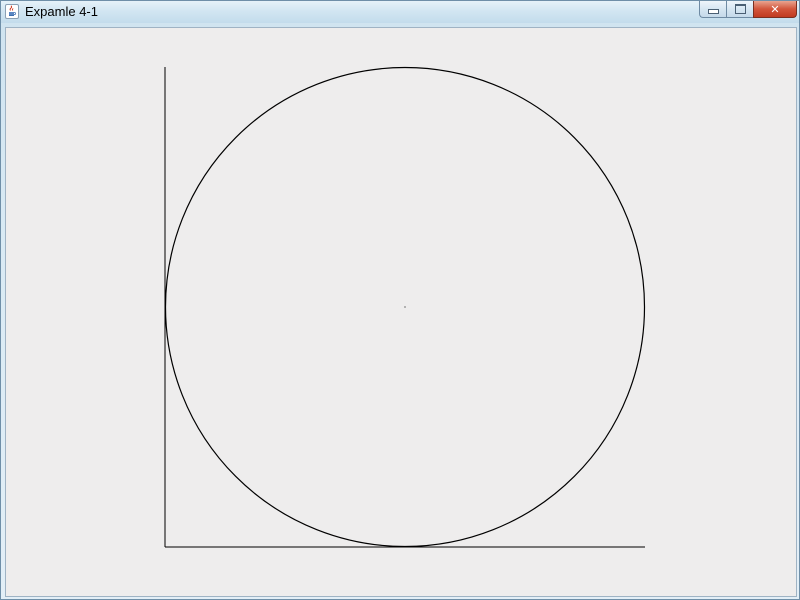 The width and height of the screenshot is (800, 600). What do you see at coordinates (12, 11) in the screenshot?
I see `java-coffee-cup-icon` at bounding box center [12, 11].